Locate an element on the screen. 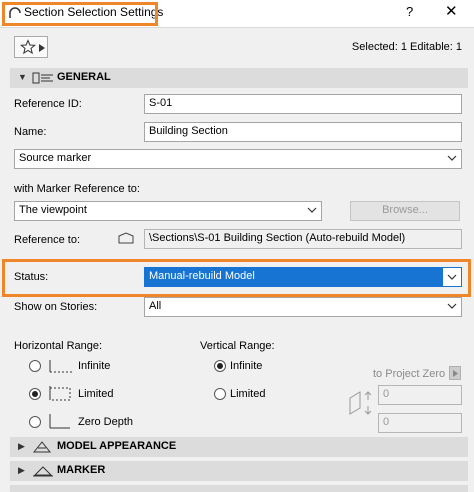  marker-section-label: MARKER is located at coordinates (81, 470).